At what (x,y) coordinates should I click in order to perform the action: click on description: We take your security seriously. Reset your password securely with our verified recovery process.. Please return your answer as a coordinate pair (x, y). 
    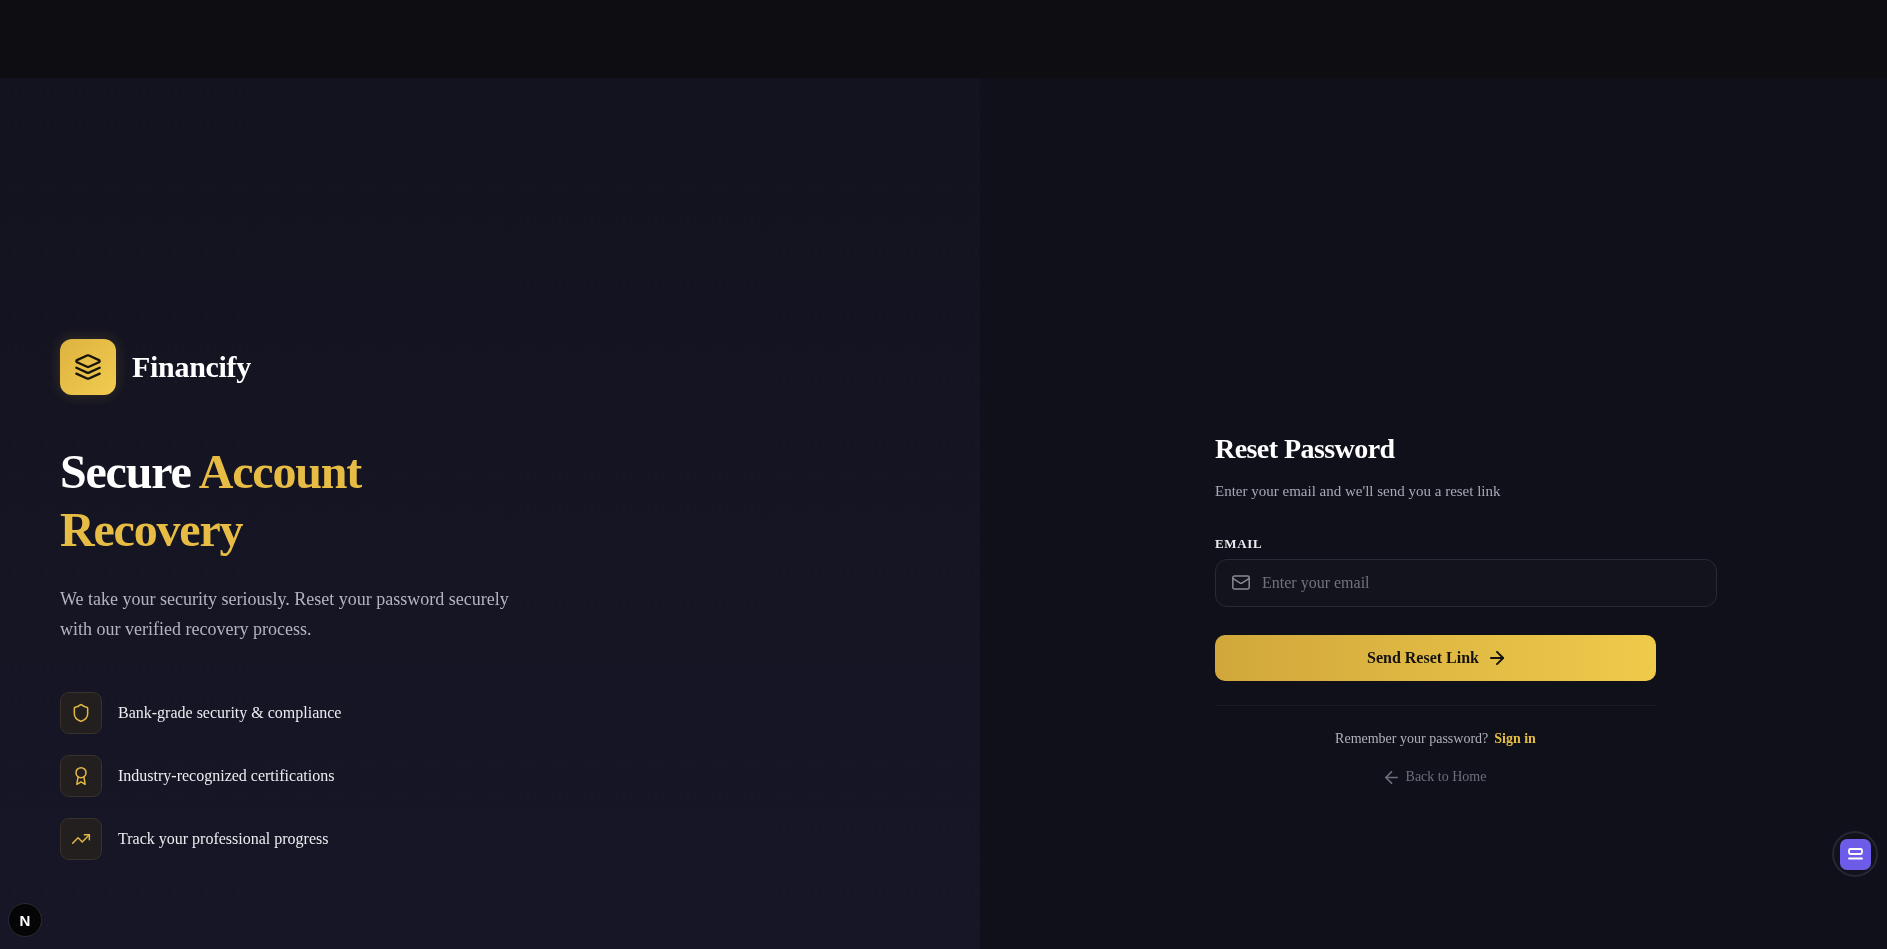
    Looking at the image, I should click on (285, 615).